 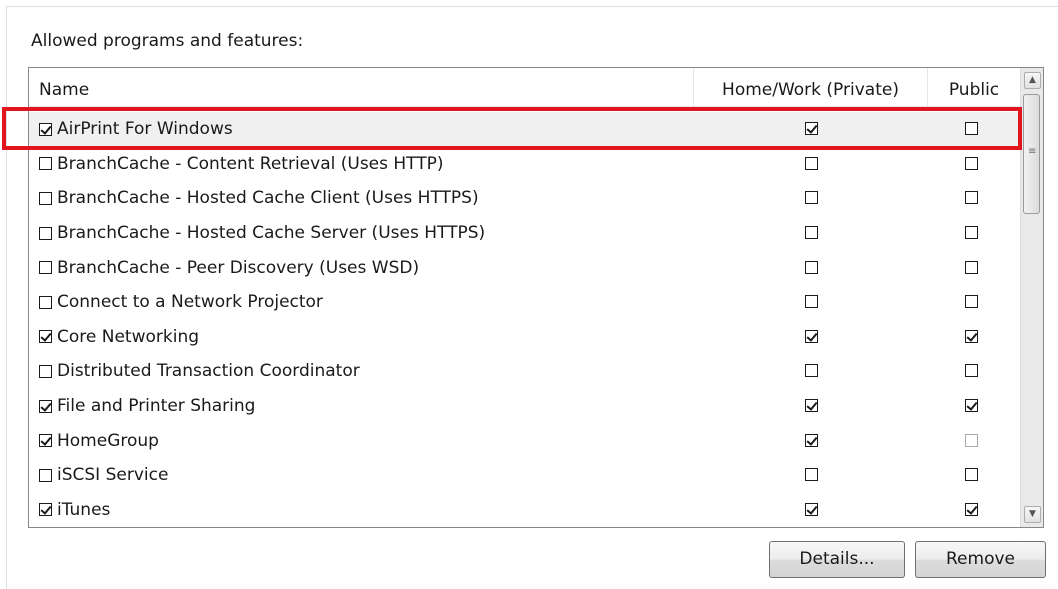 I want to click on program-name: BranchCache - Peer Discovery (Uses WSD), so click(x=238, y=267).